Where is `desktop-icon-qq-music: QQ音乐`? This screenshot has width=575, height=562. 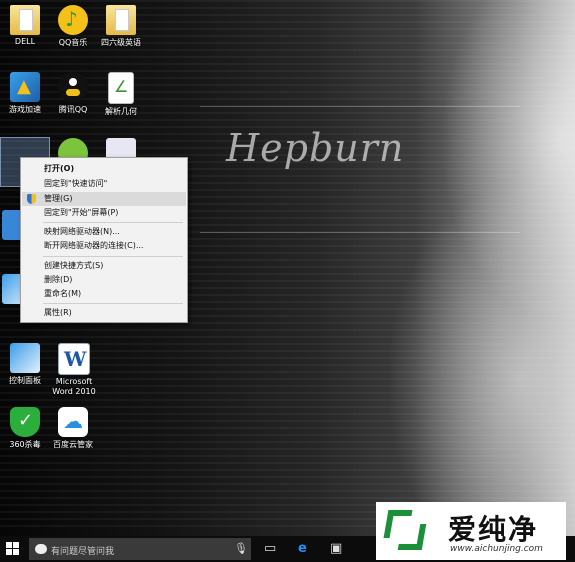
desktop-icon-qq-music: QQ音乐 is located at coordinates (73, 26).